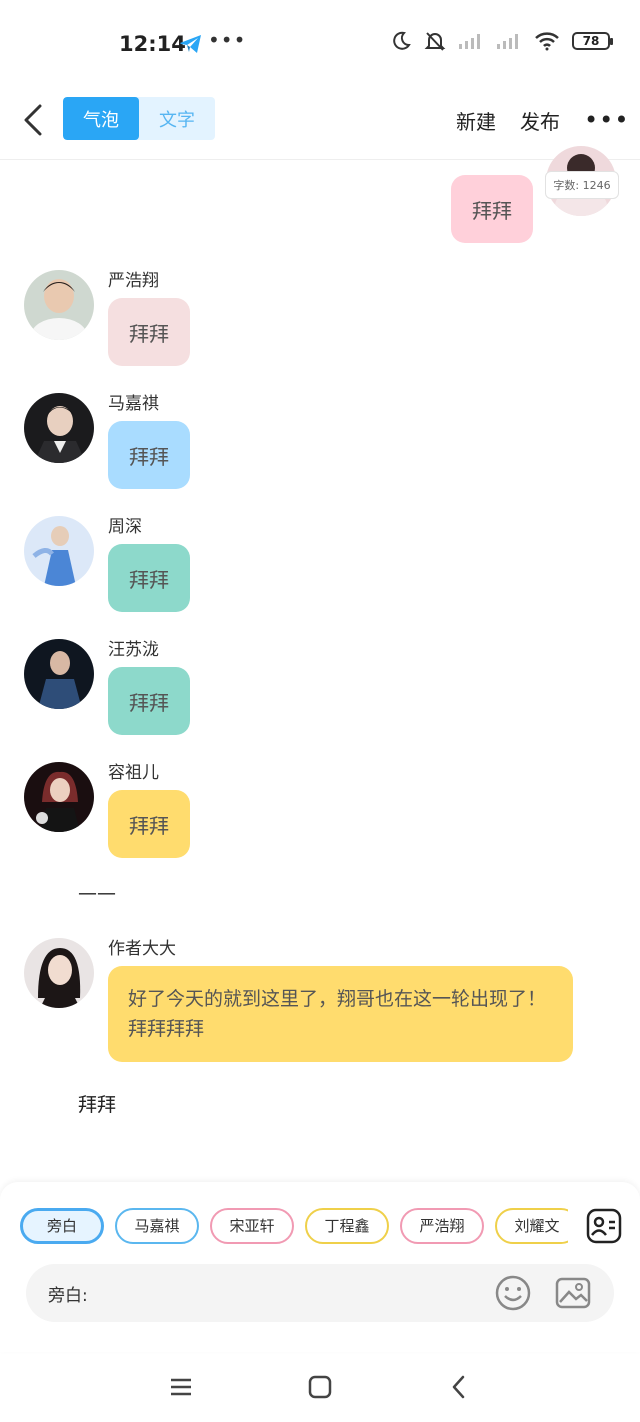  Describe the element at coordinates (68, 1296) in the screenshot. I see `input-role-label: 旁白:` at that location.